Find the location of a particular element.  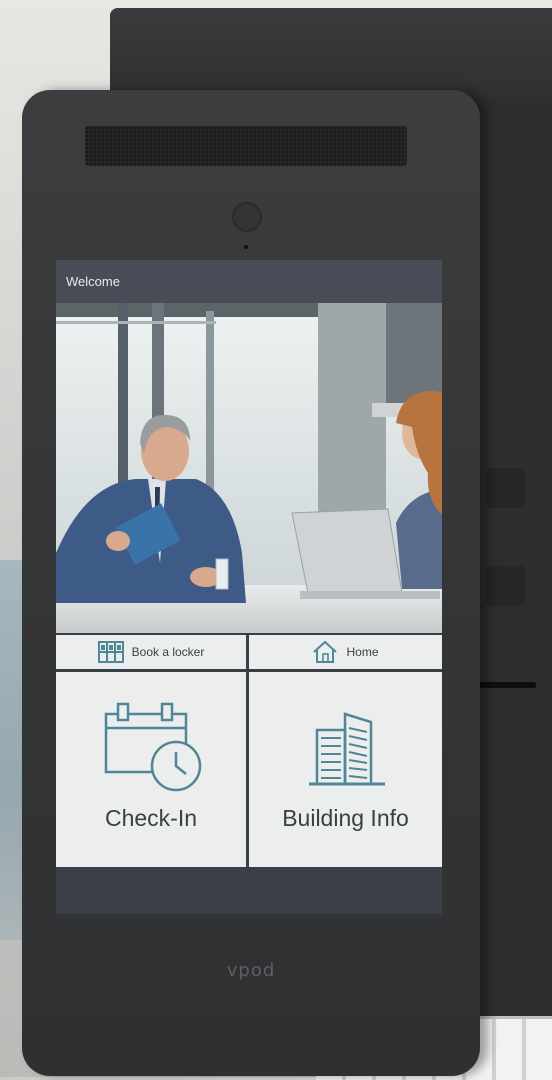

building-info-button: Building Info is located at coordinates (345, 769).